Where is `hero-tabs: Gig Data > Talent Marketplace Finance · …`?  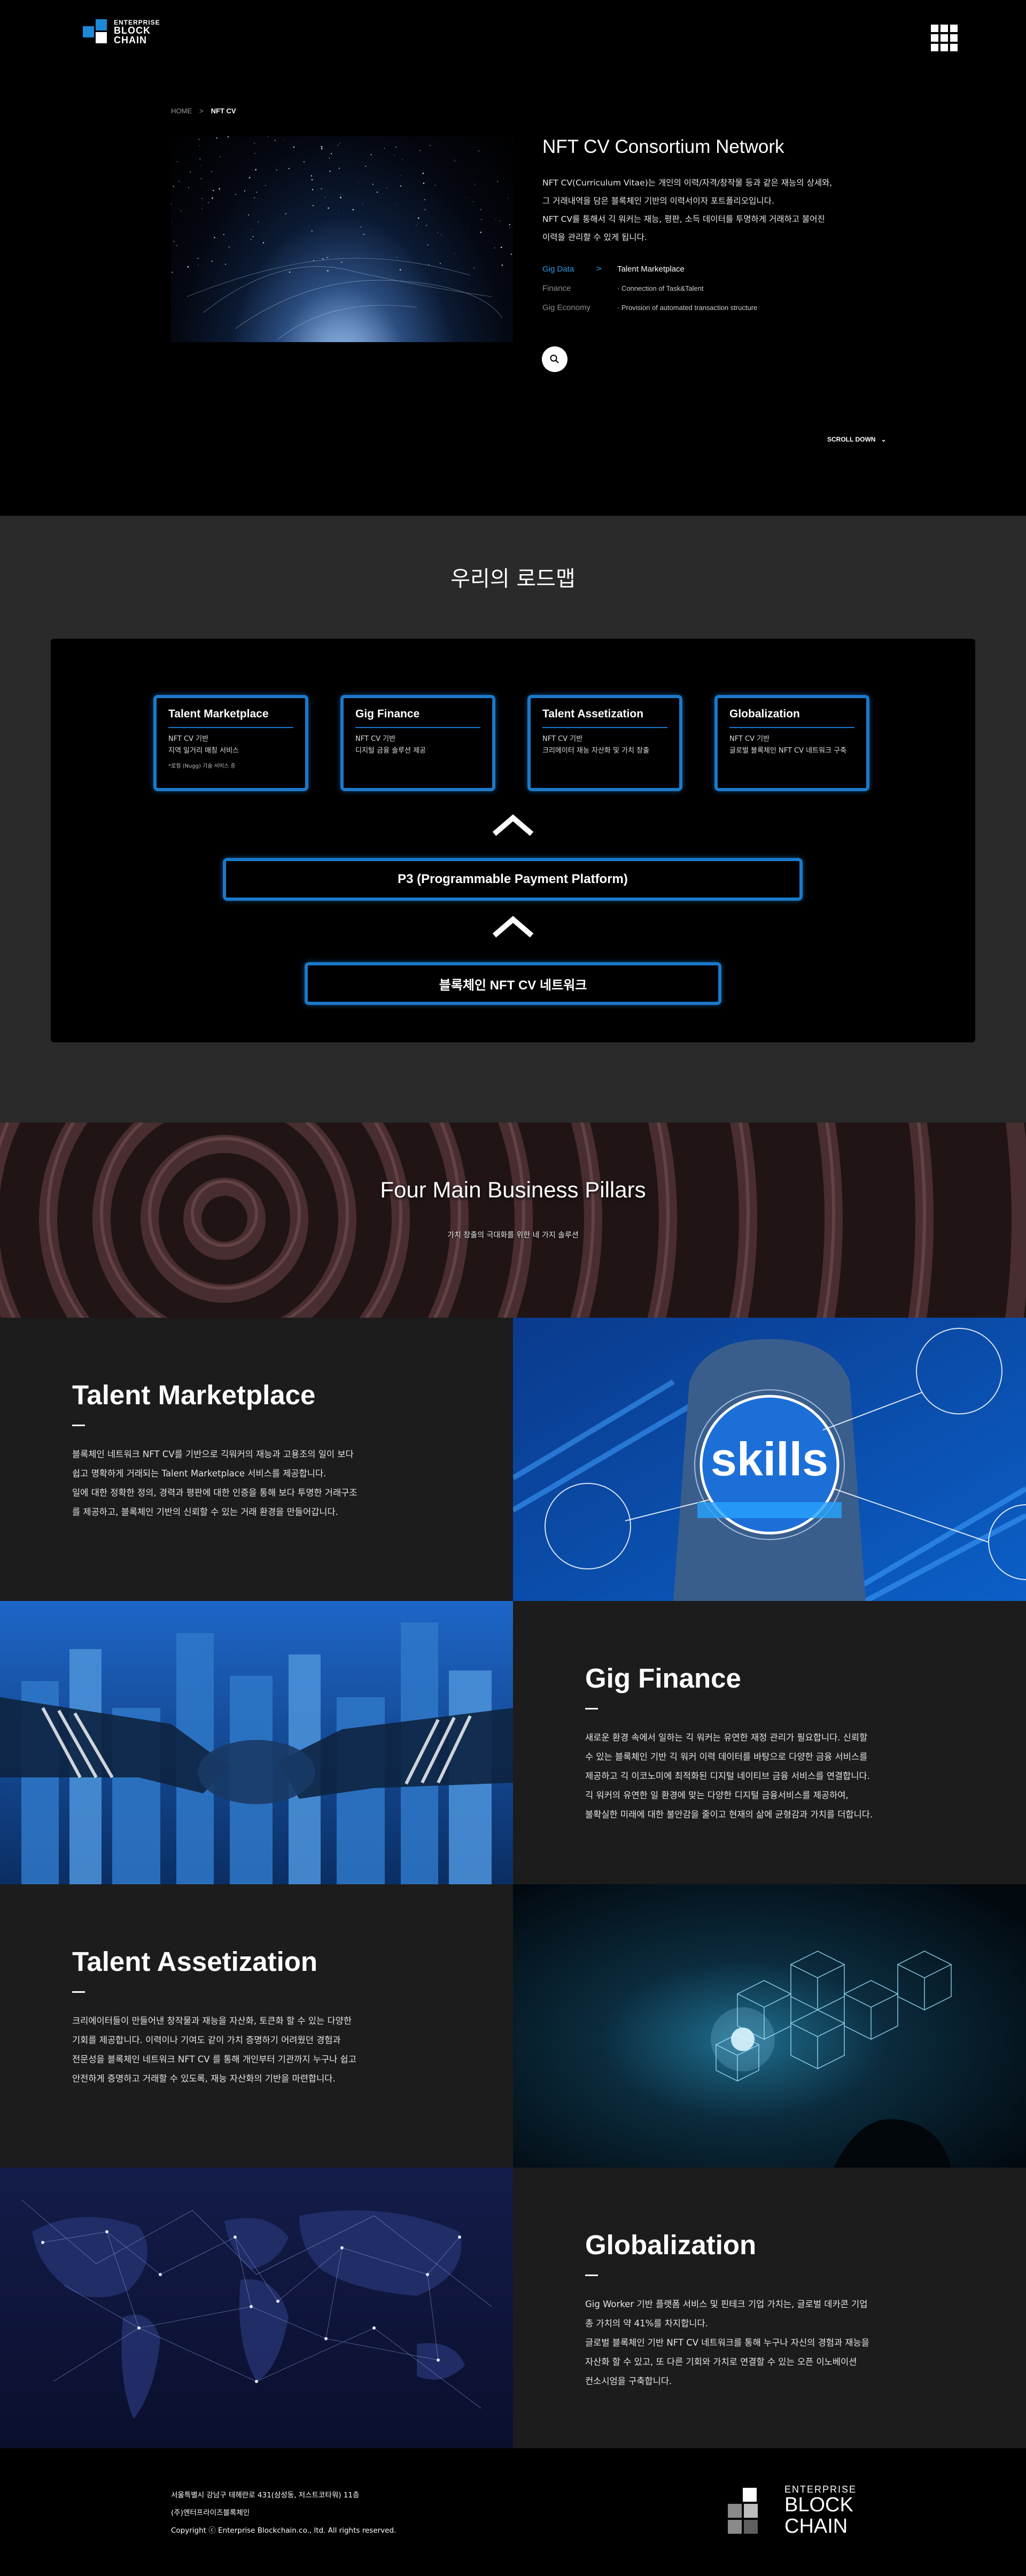
hero-tabs: Gig Data > Talent Marketplace Finance · … is located at coordinates (702, 288).